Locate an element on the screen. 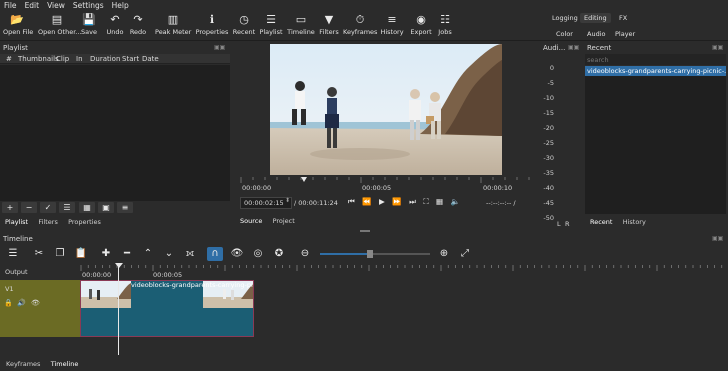 This screenshot has width=728, height=371. timeline-playhead-marker is located at coordinates (119, 265).